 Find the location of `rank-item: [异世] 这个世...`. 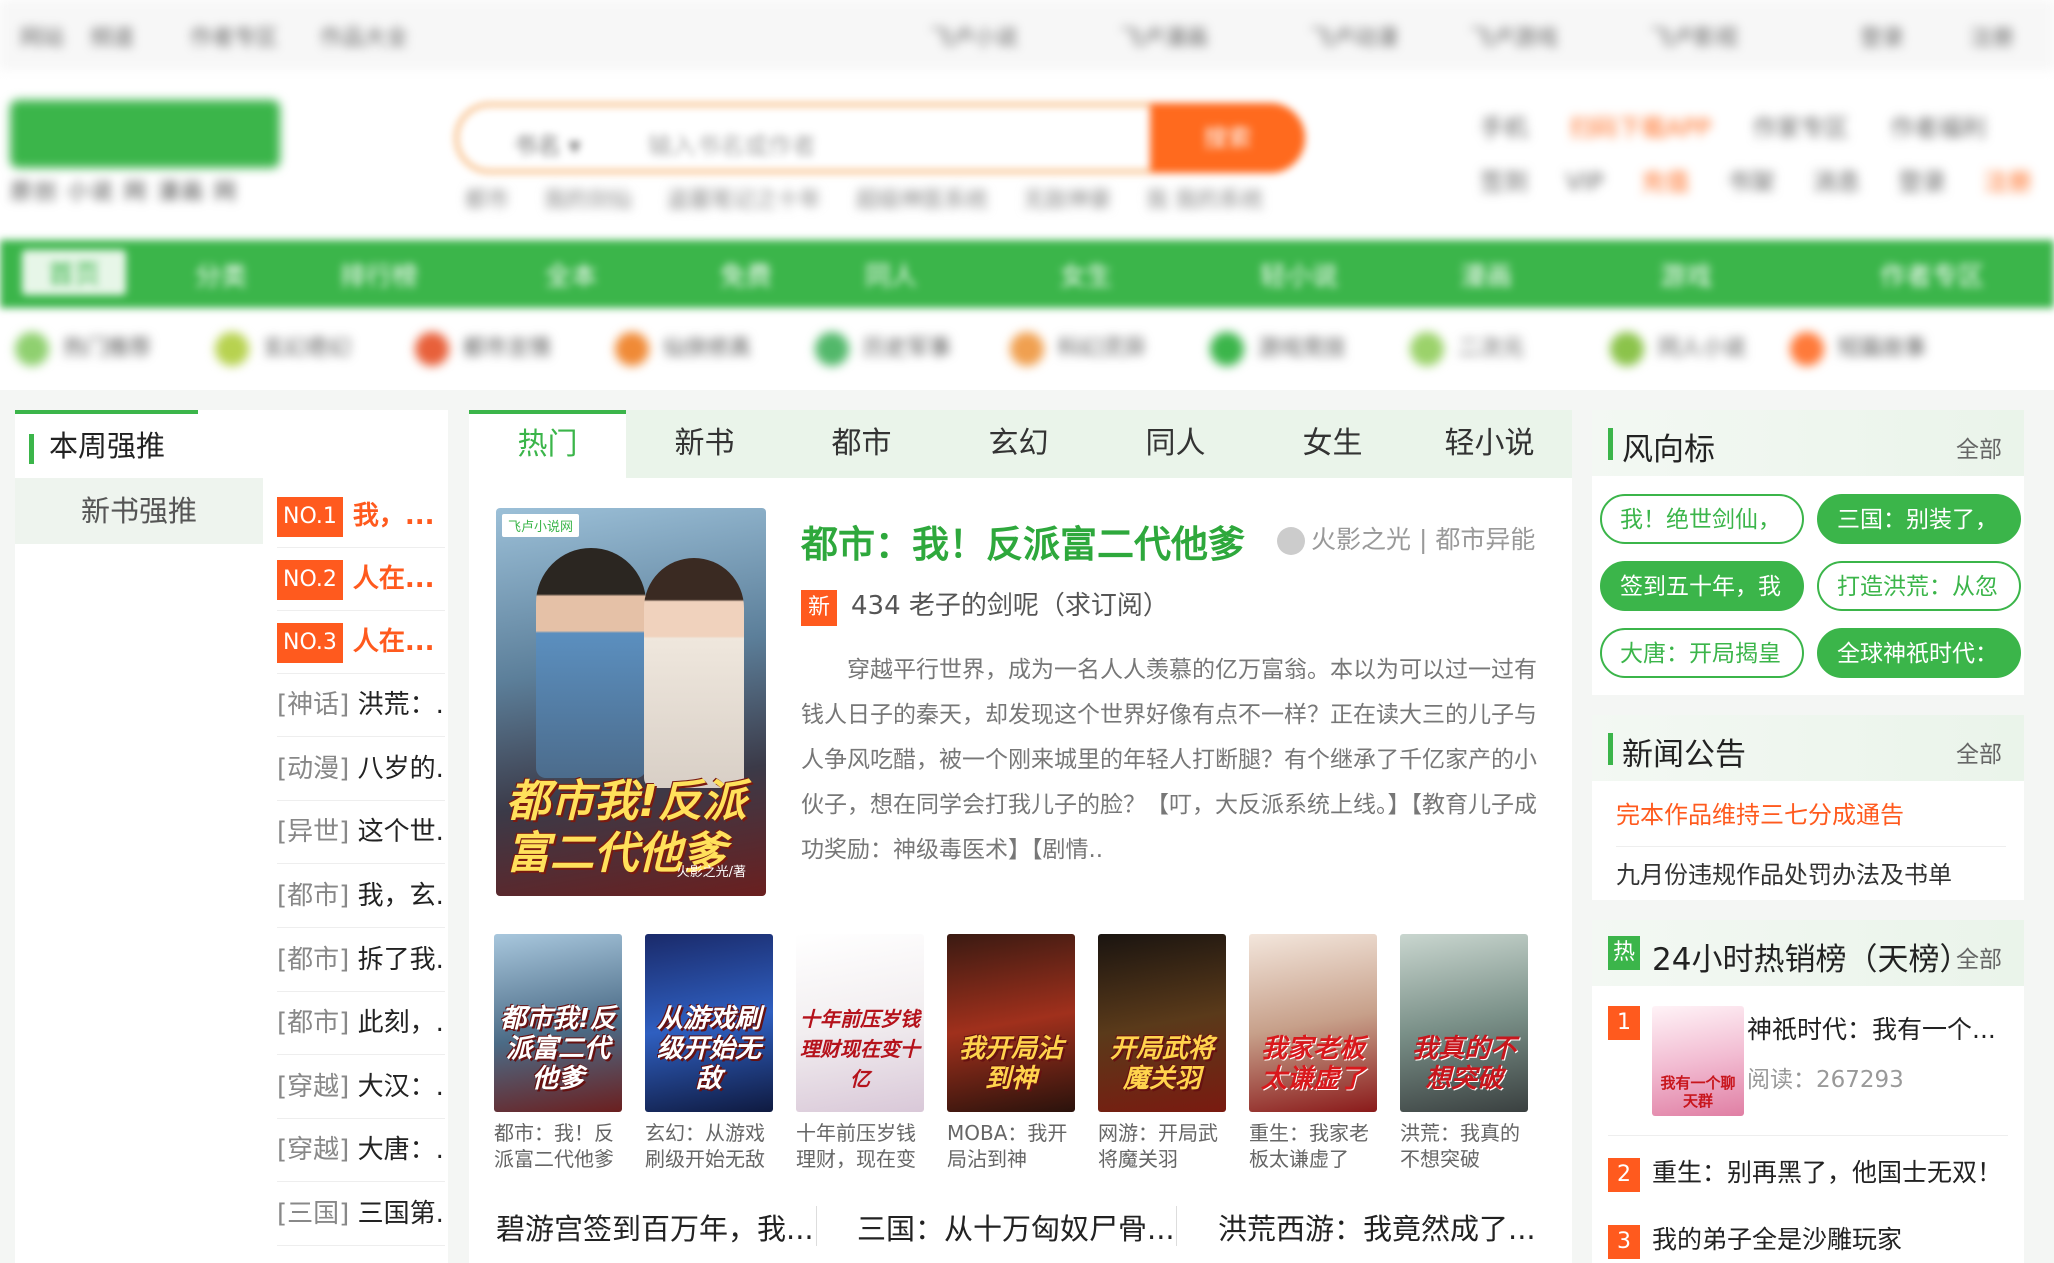

rank-item: [异世] 这个世... is located at coordinates (361, 832).